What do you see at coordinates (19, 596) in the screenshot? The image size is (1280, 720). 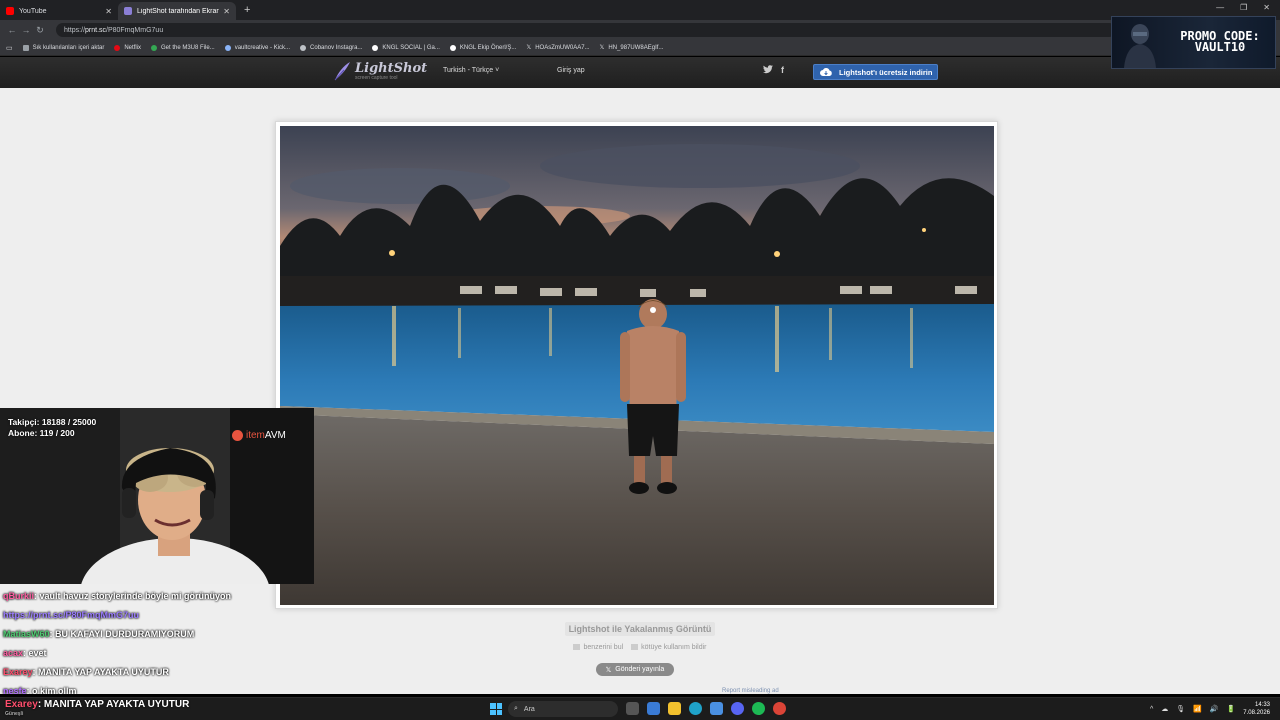 I see `chat-user: qBurkii` at bounding box center [19, 596].